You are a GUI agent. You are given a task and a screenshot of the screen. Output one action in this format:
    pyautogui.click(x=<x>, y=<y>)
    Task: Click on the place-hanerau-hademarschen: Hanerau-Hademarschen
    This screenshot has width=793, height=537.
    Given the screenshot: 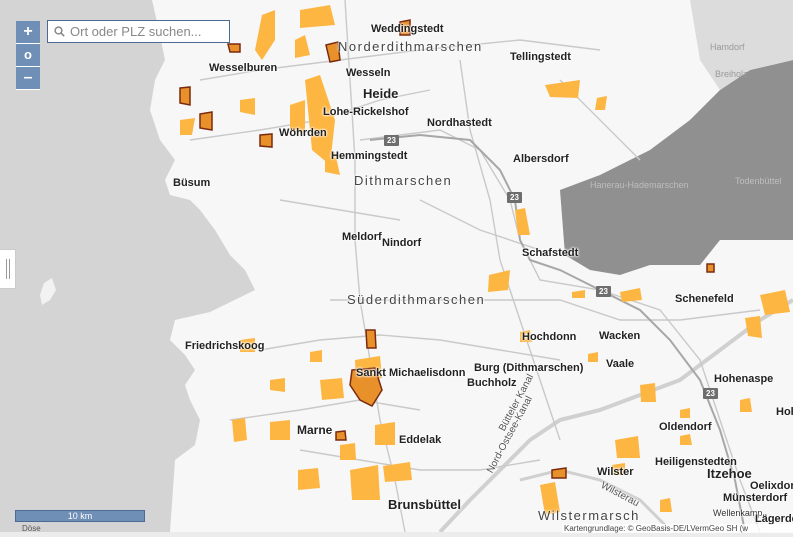 What is the action you would take?
    pyautogui.click(x=639, y=185)
    